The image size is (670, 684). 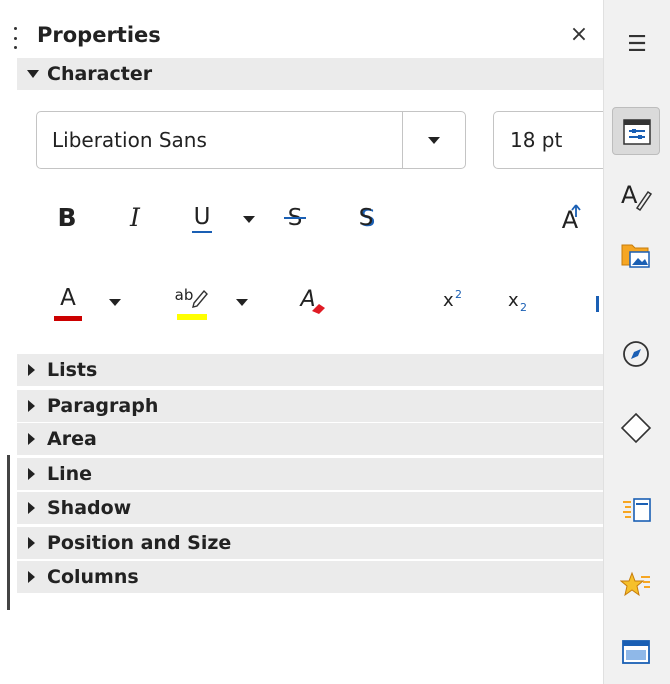 I want to click on tab-styles: A, so click(x=636, y=196).